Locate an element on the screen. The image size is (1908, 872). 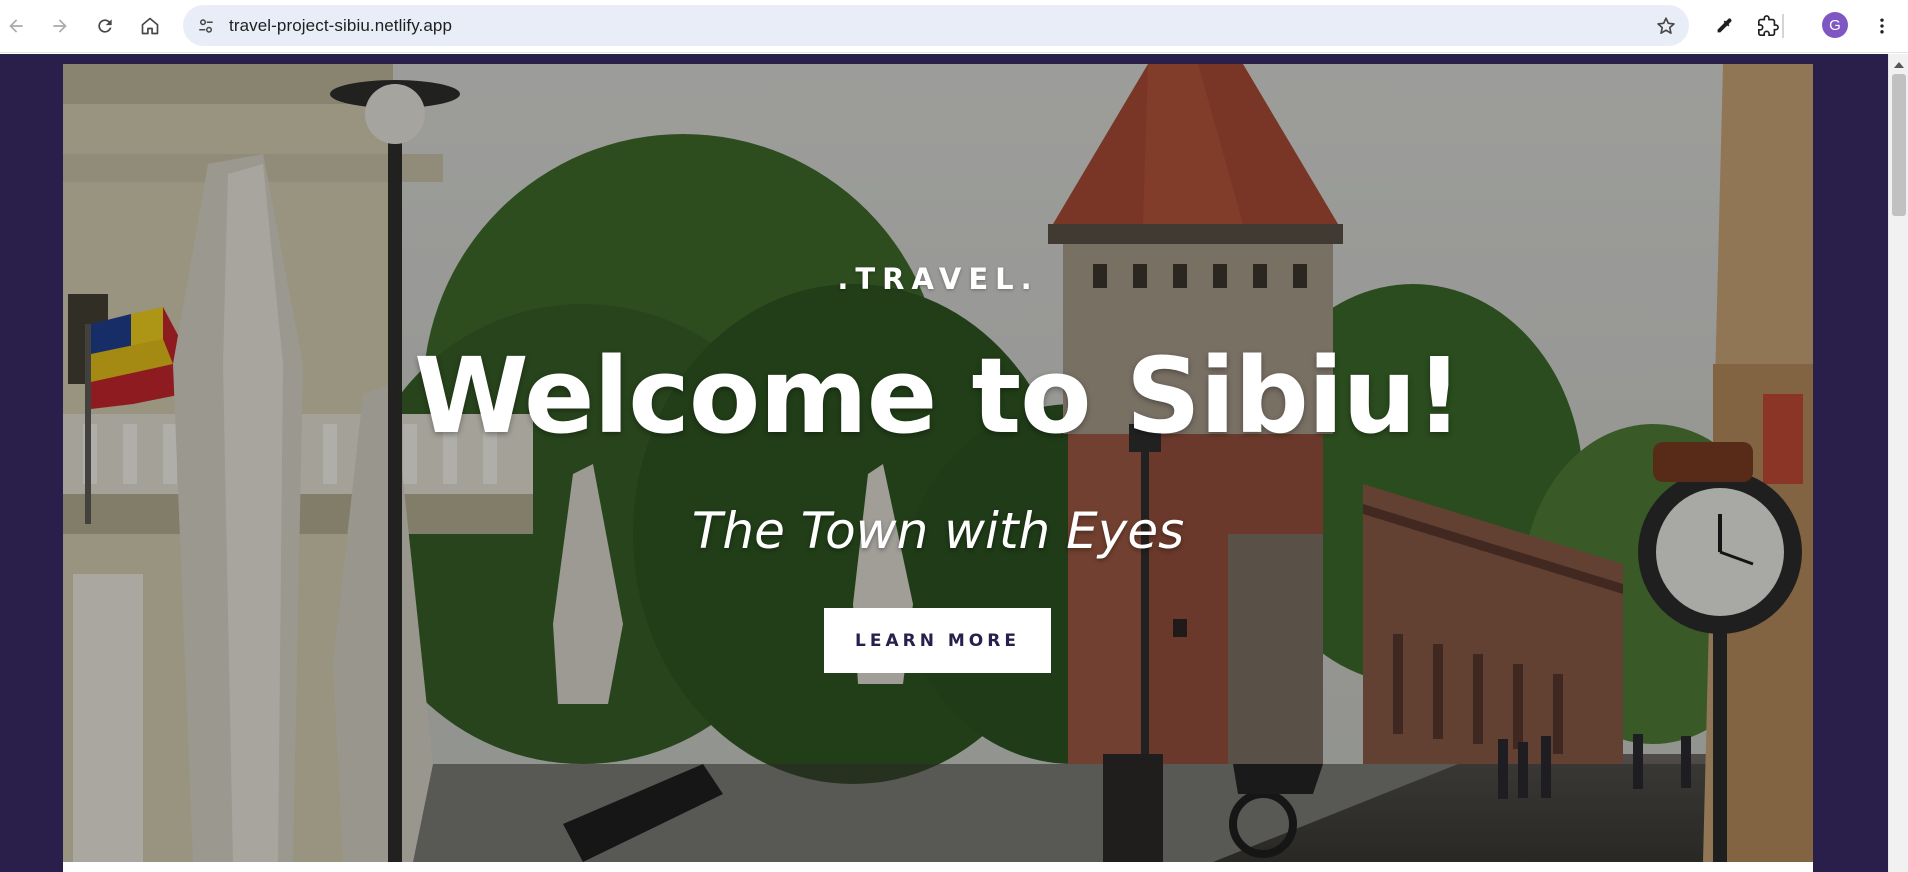
extensions-button is located at coordinates (1768, 26).